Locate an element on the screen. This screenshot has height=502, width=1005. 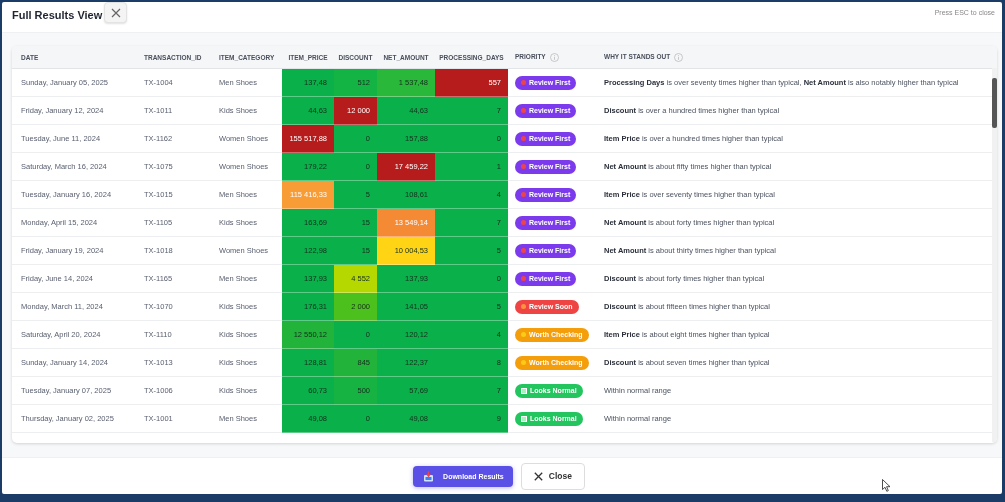
scrollbar is located at coordinates (994, 255).